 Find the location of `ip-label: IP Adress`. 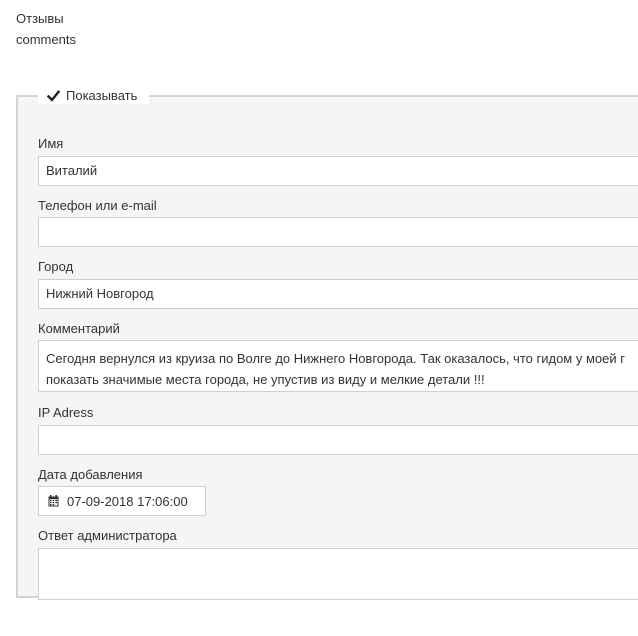

ip-label: IP Adress is located at coordinates (66, 412).